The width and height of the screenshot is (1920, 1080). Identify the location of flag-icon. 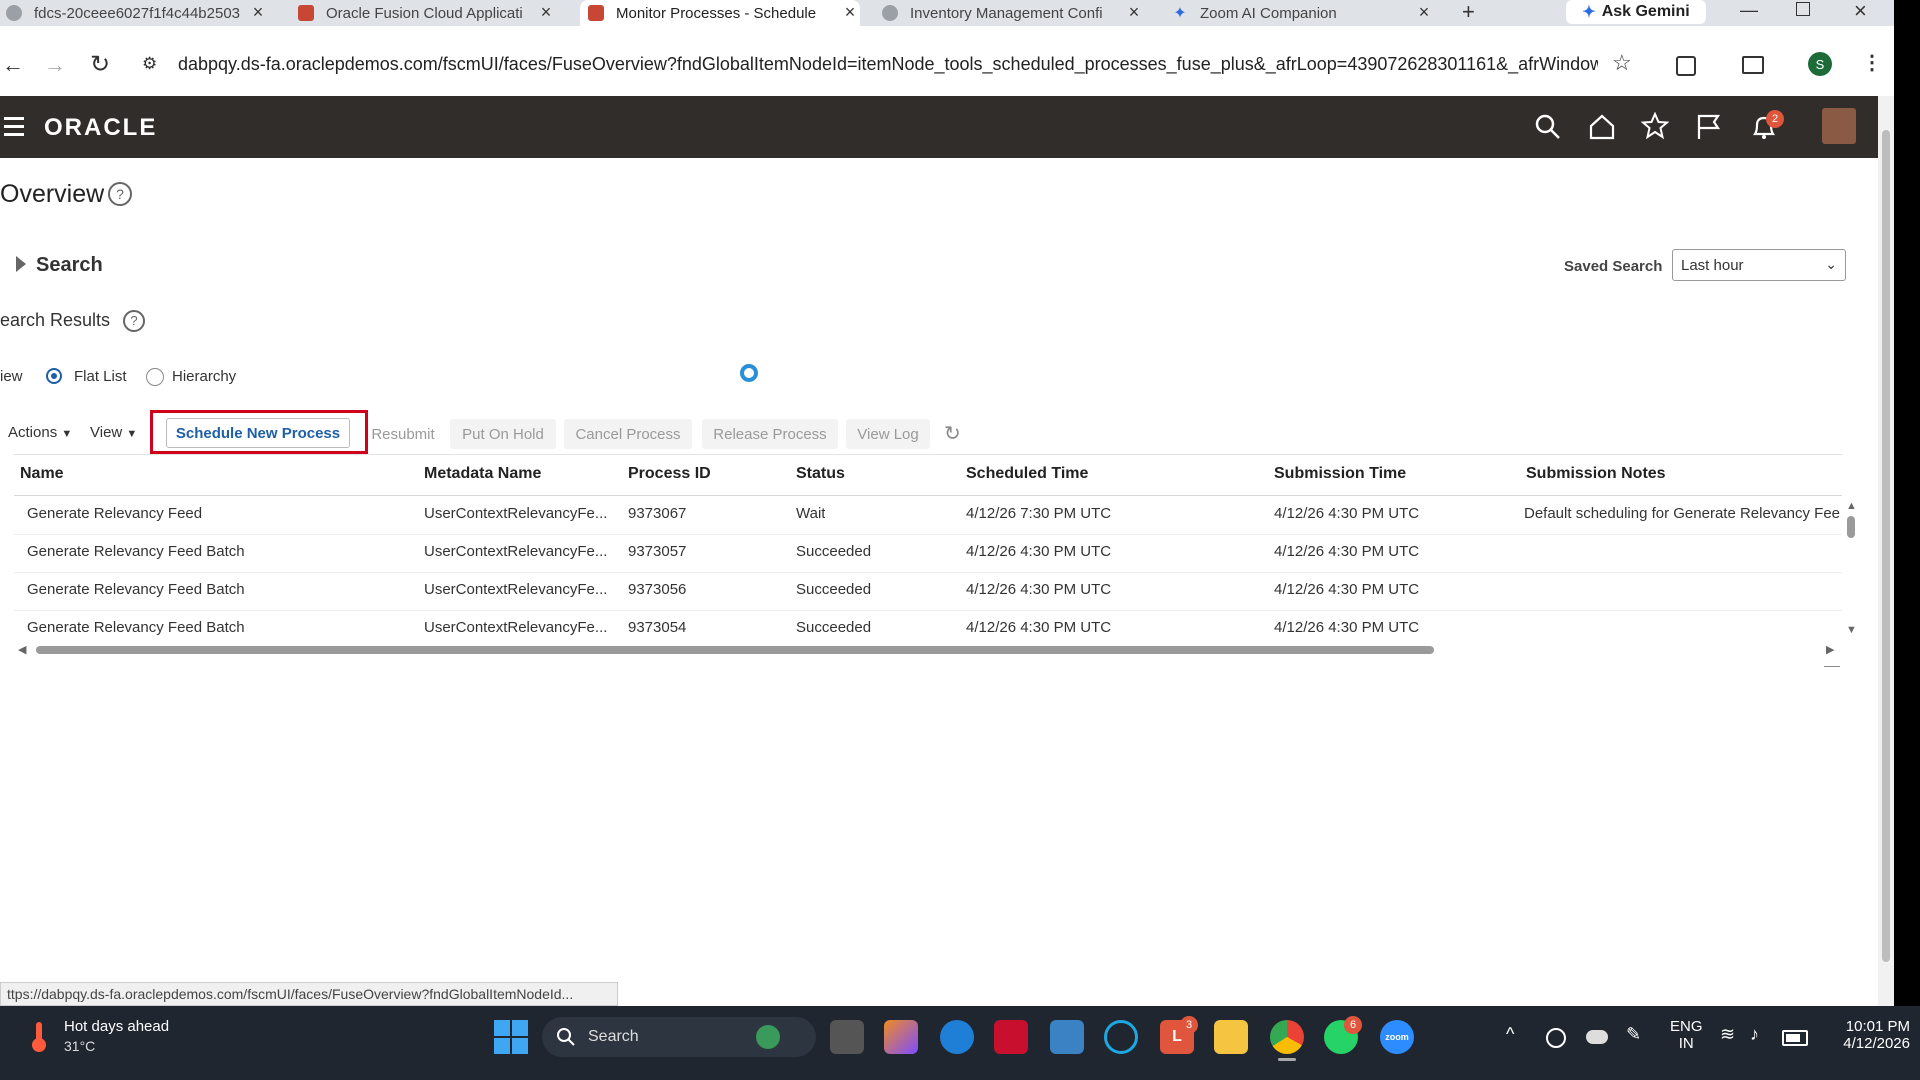
(1709, 127).